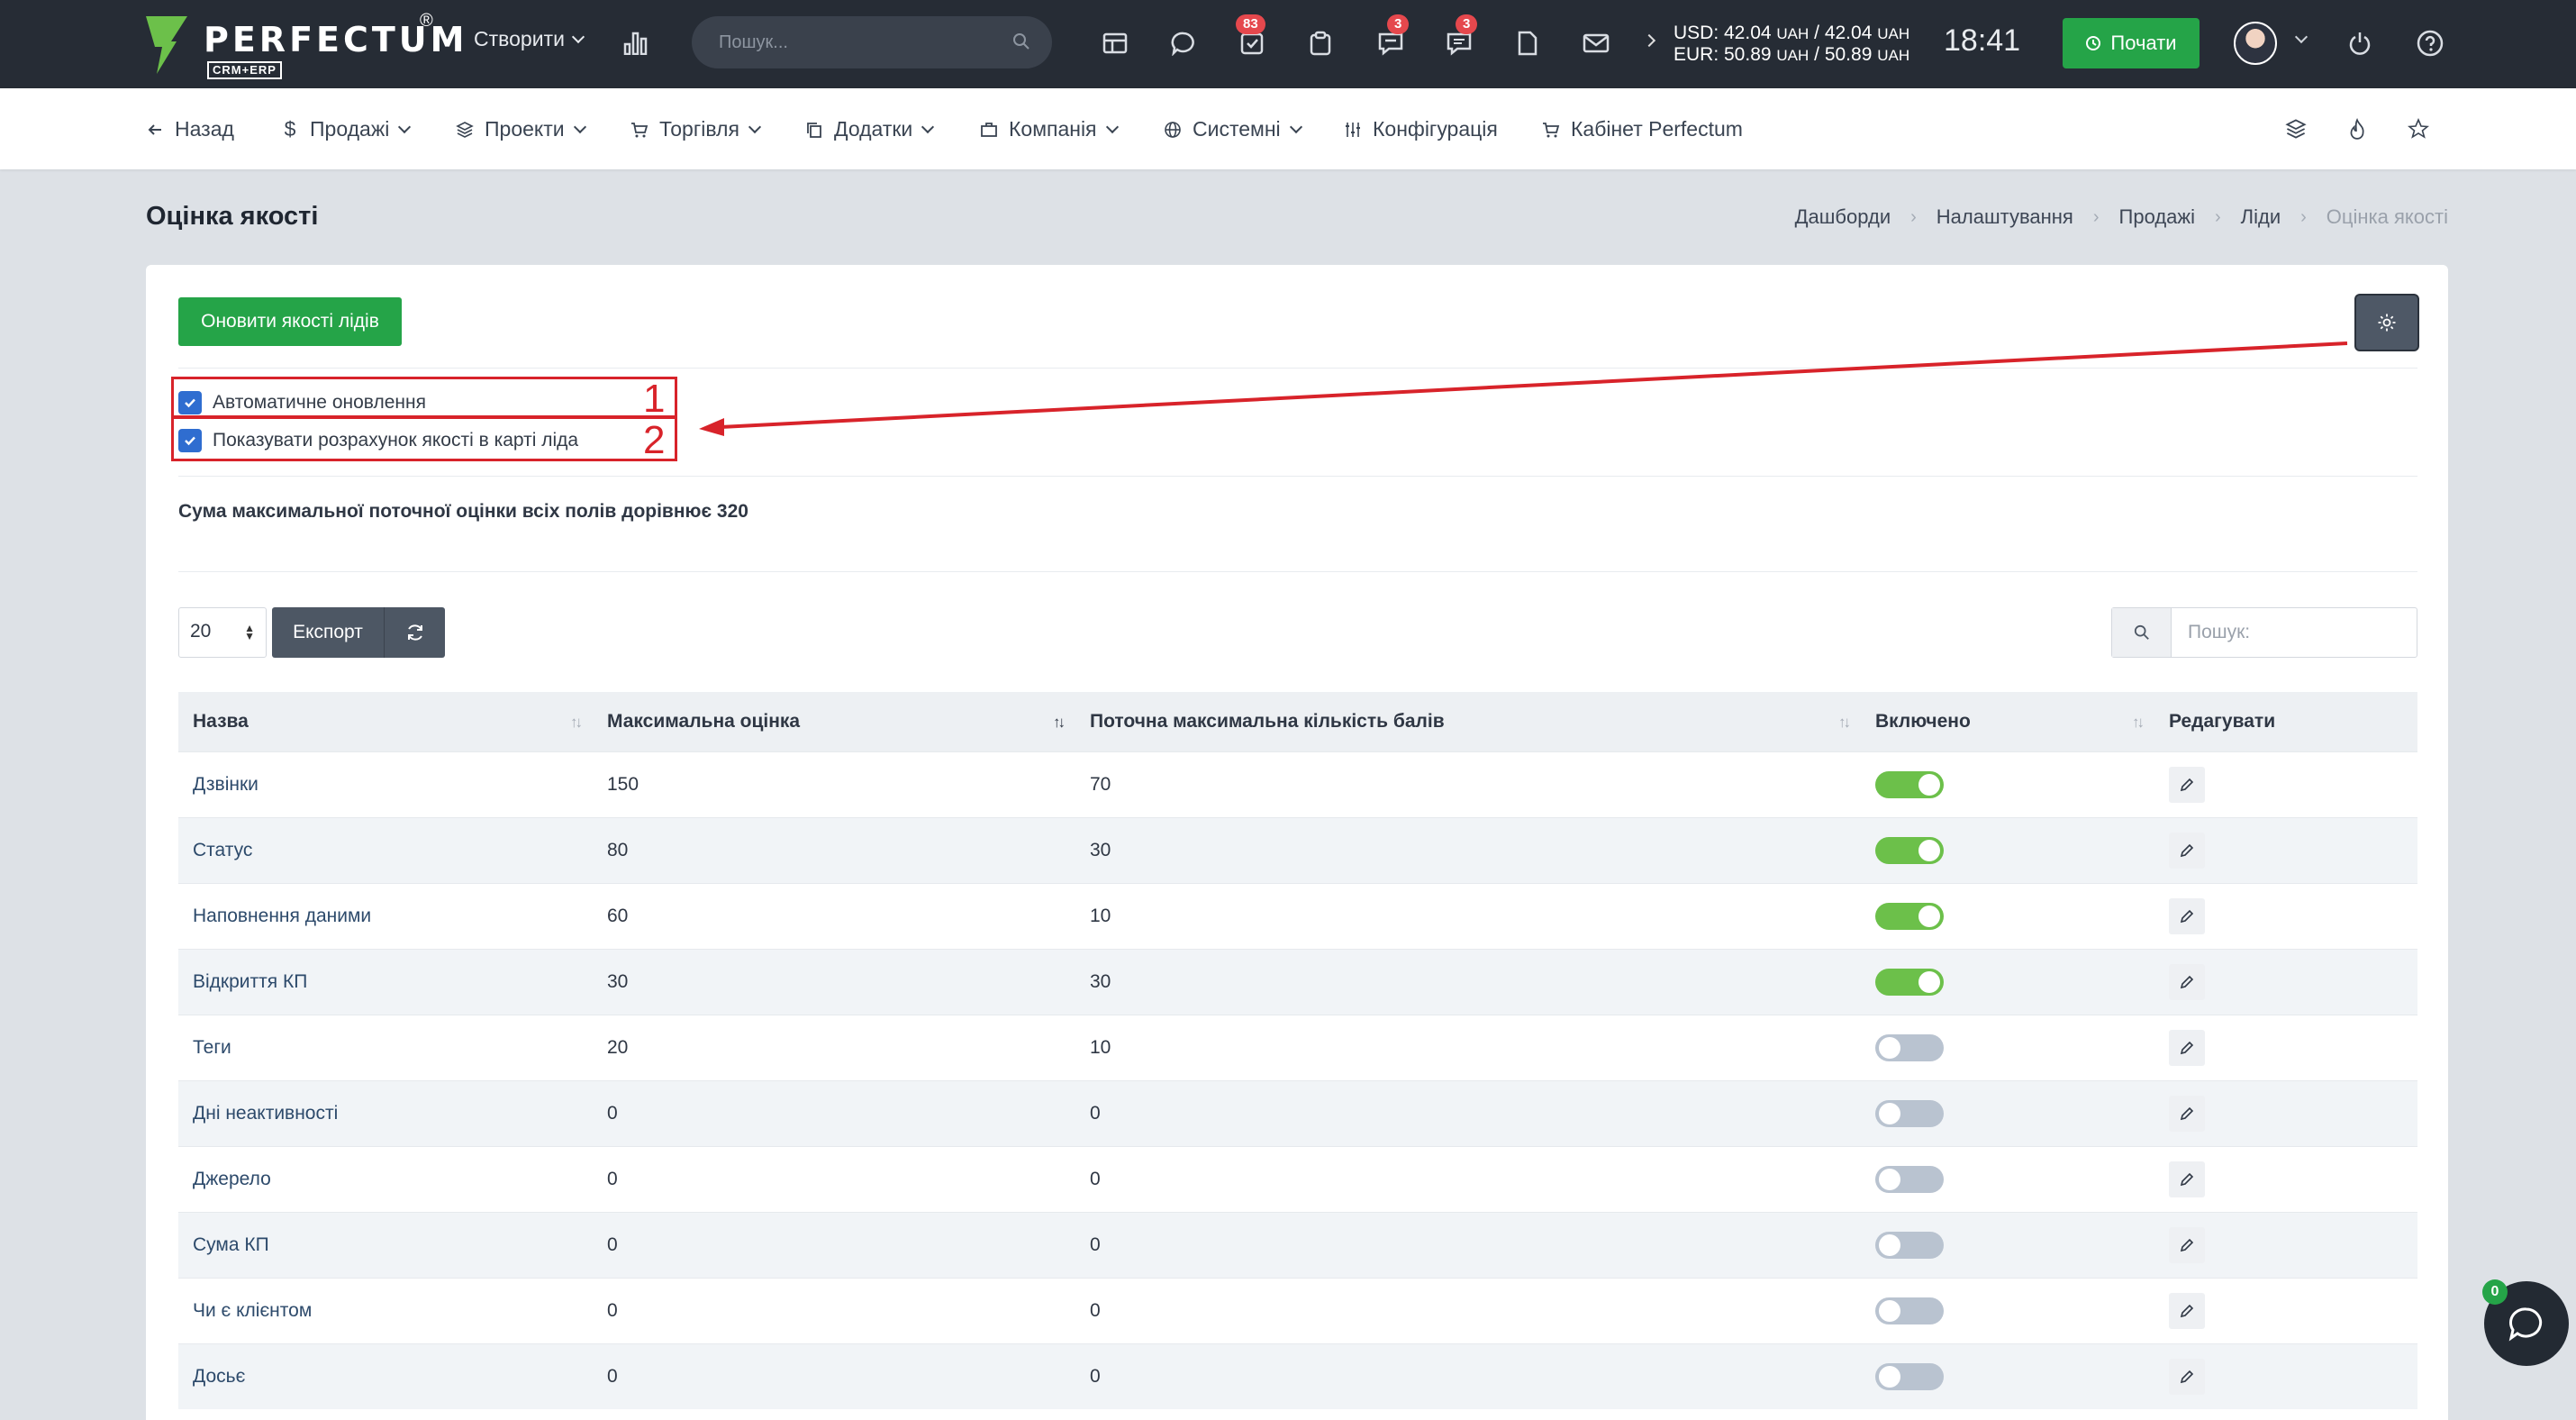  I want to click on export-button: Експорт, so click(328, 632).